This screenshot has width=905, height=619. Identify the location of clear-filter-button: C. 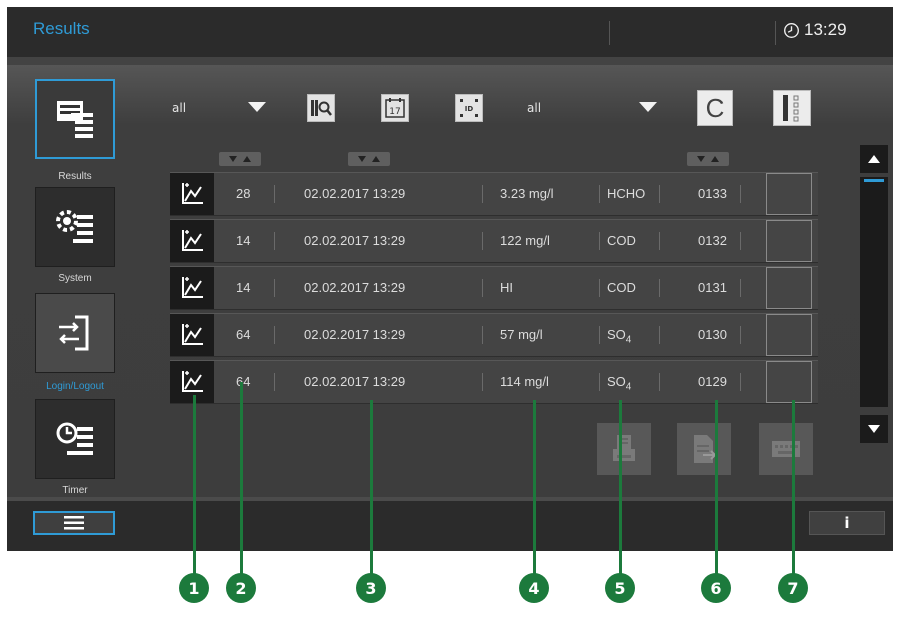
(715, 108).